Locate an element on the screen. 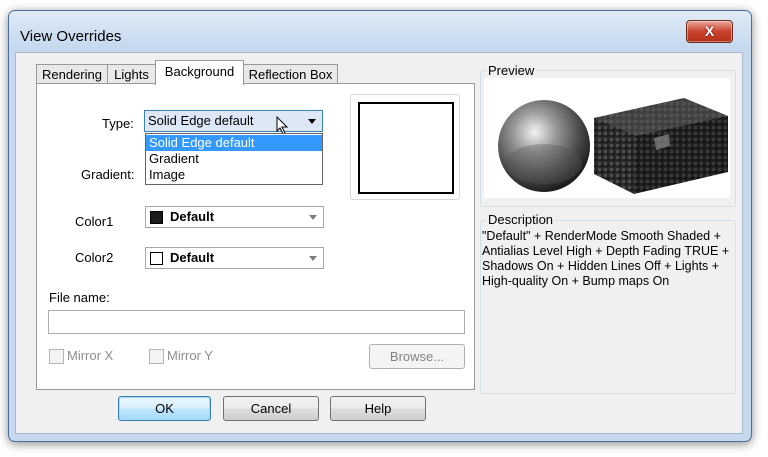  preview-group-title: Preview is located at coordinates (511, 70).